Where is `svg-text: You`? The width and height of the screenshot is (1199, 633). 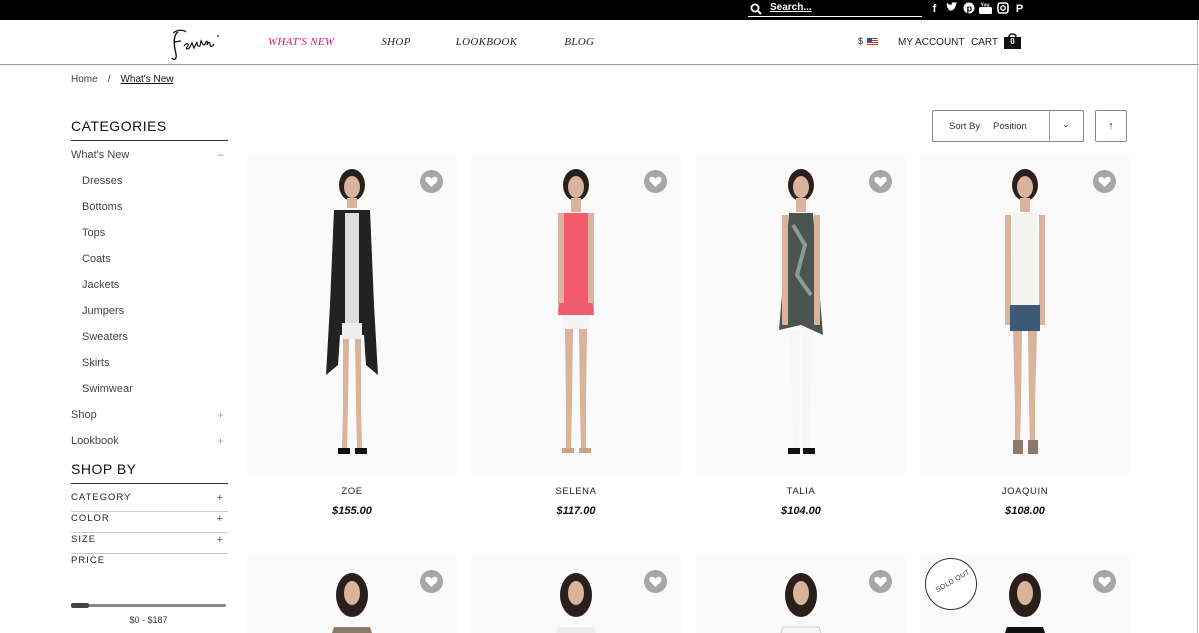 svg-text: You is located at coordinates (985, 6).